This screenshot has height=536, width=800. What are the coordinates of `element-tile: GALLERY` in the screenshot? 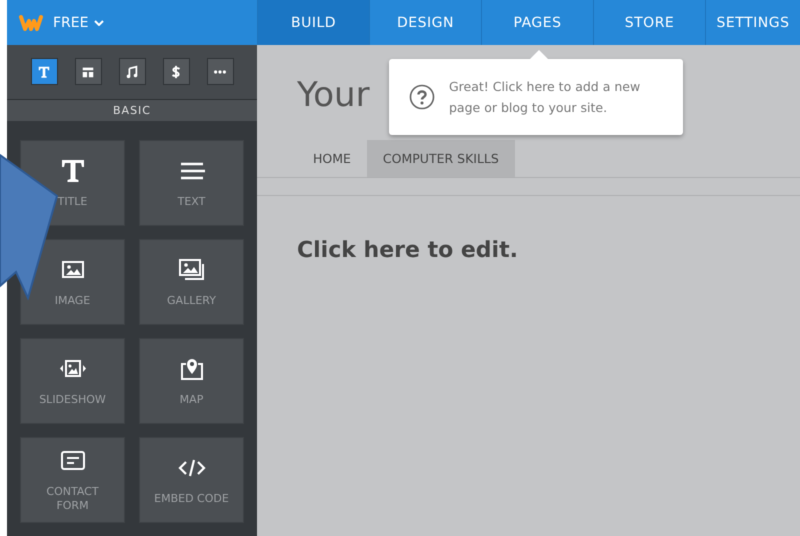 It's located at (191, 282).